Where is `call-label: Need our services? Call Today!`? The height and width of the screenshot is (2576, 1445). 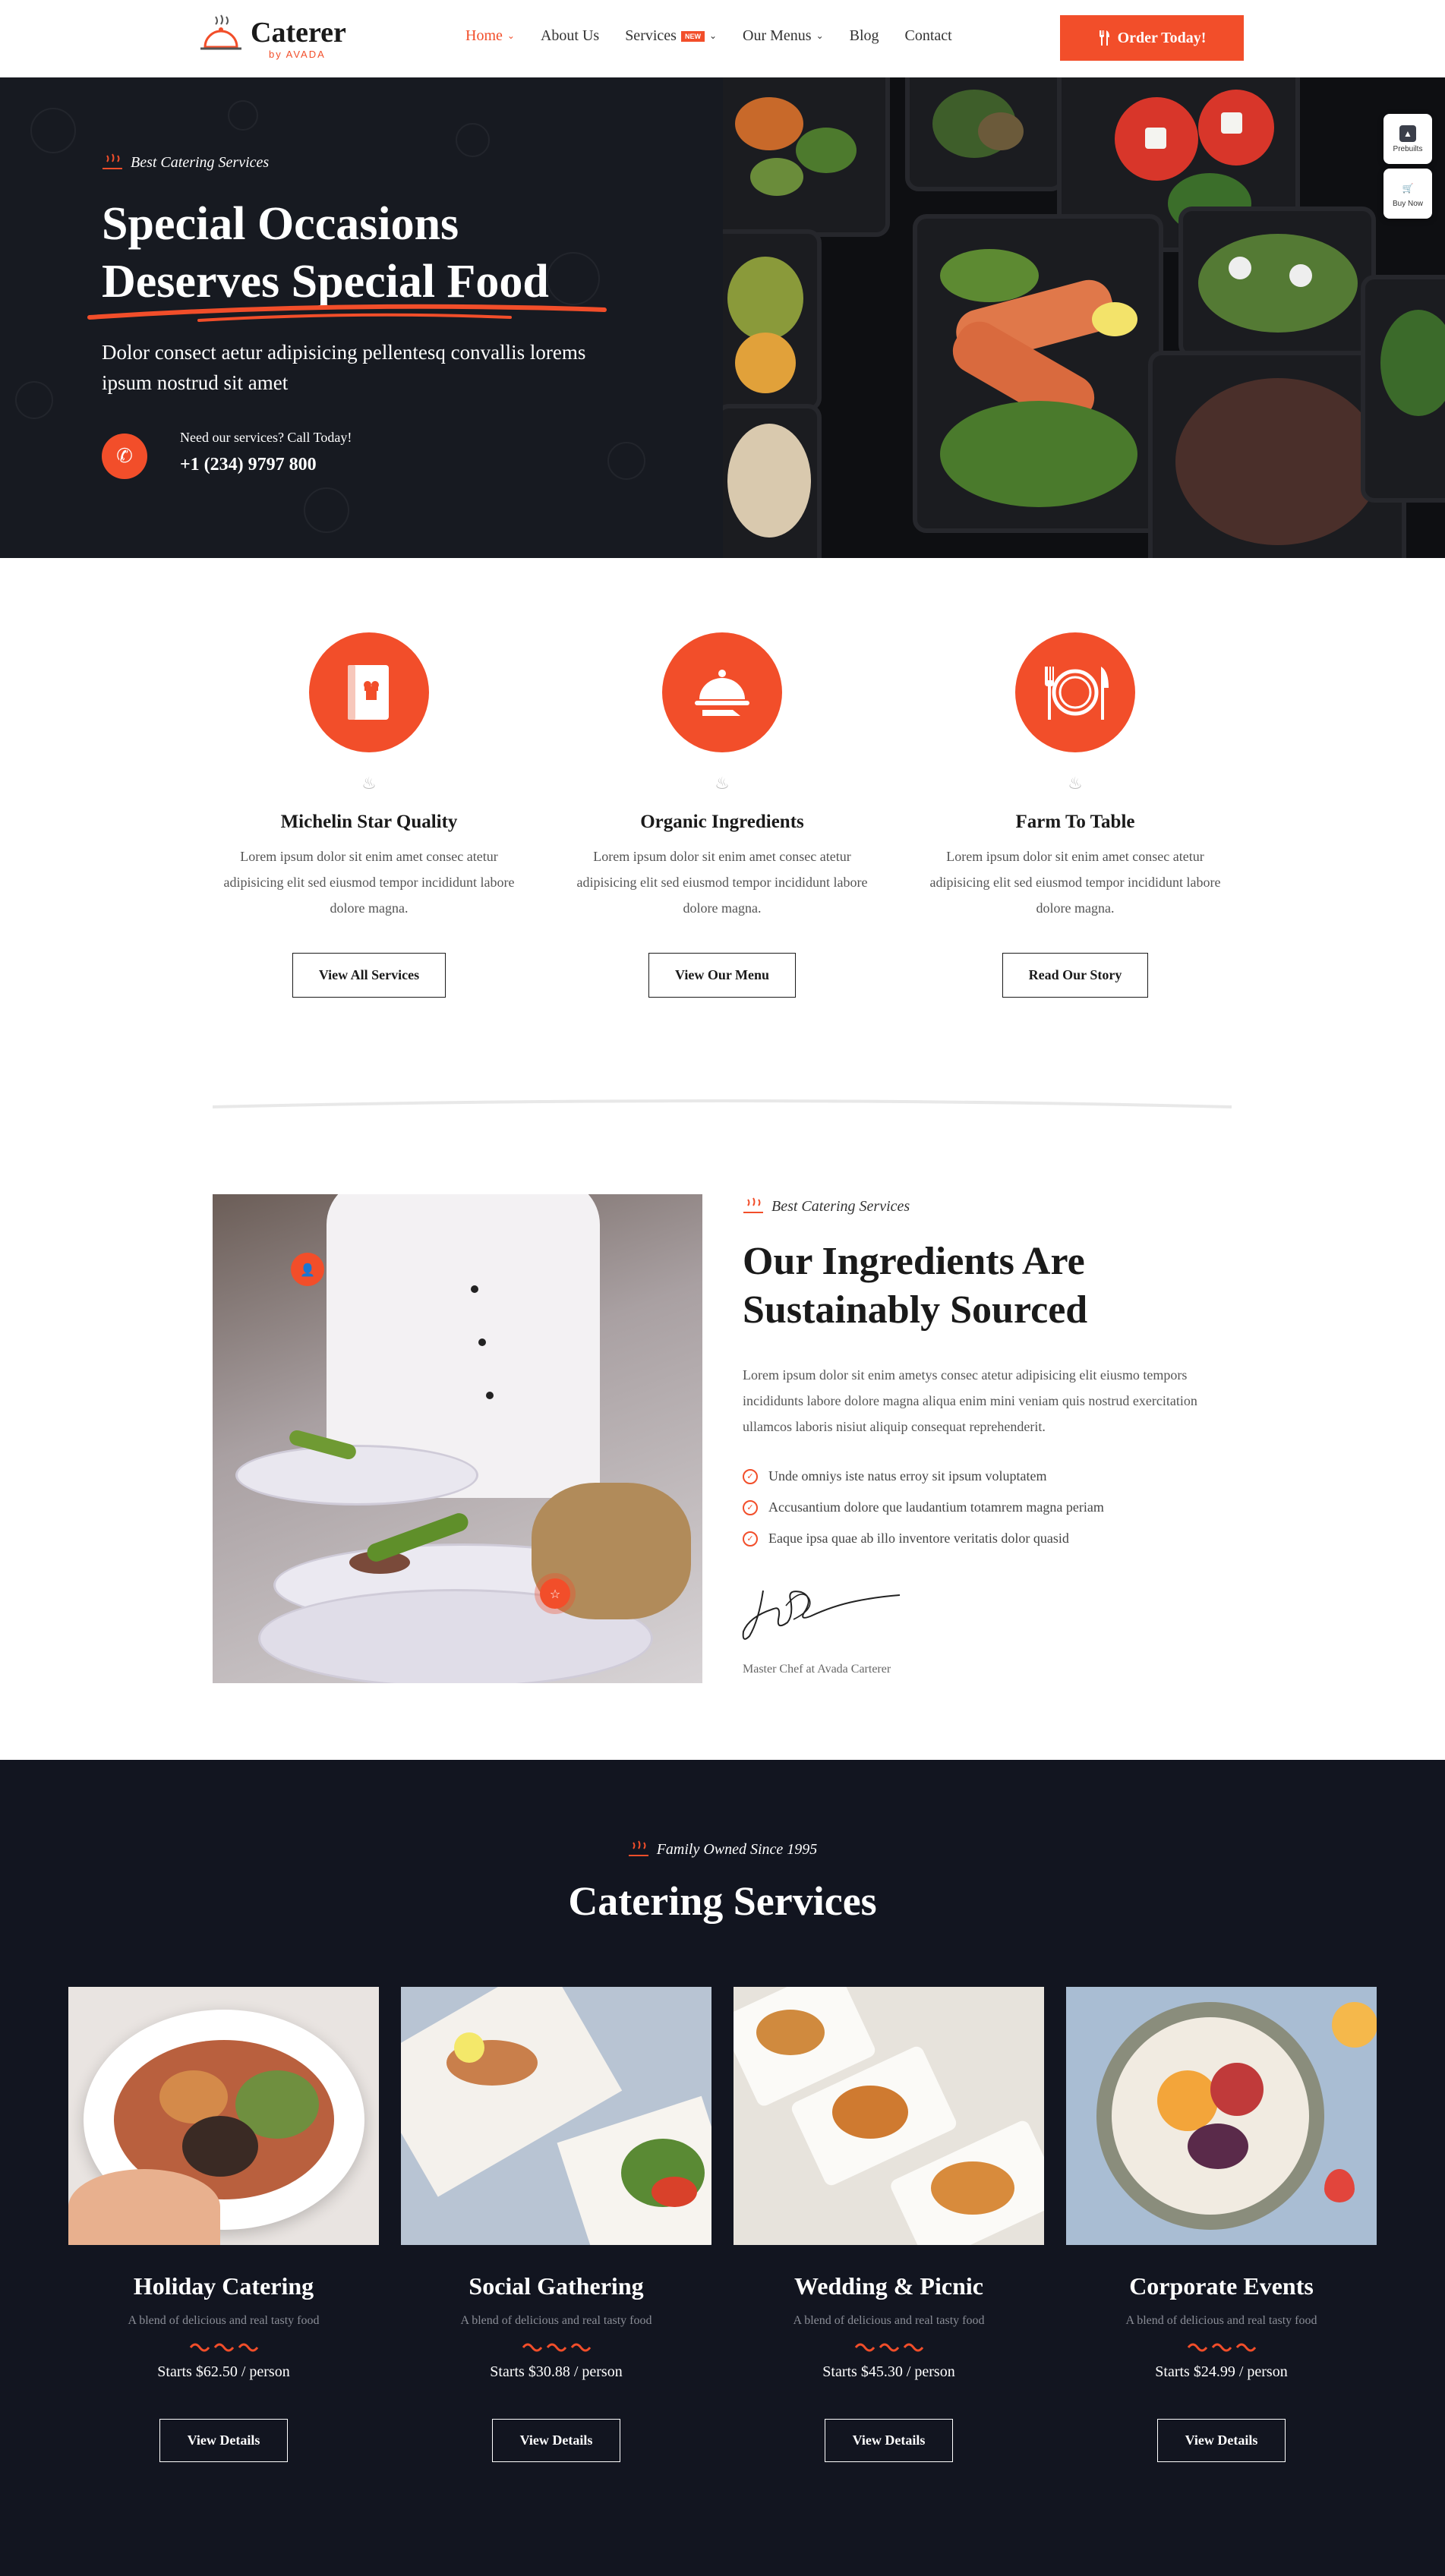
call-label: Need our services? Call Today! is located at coordinates (266, 437).